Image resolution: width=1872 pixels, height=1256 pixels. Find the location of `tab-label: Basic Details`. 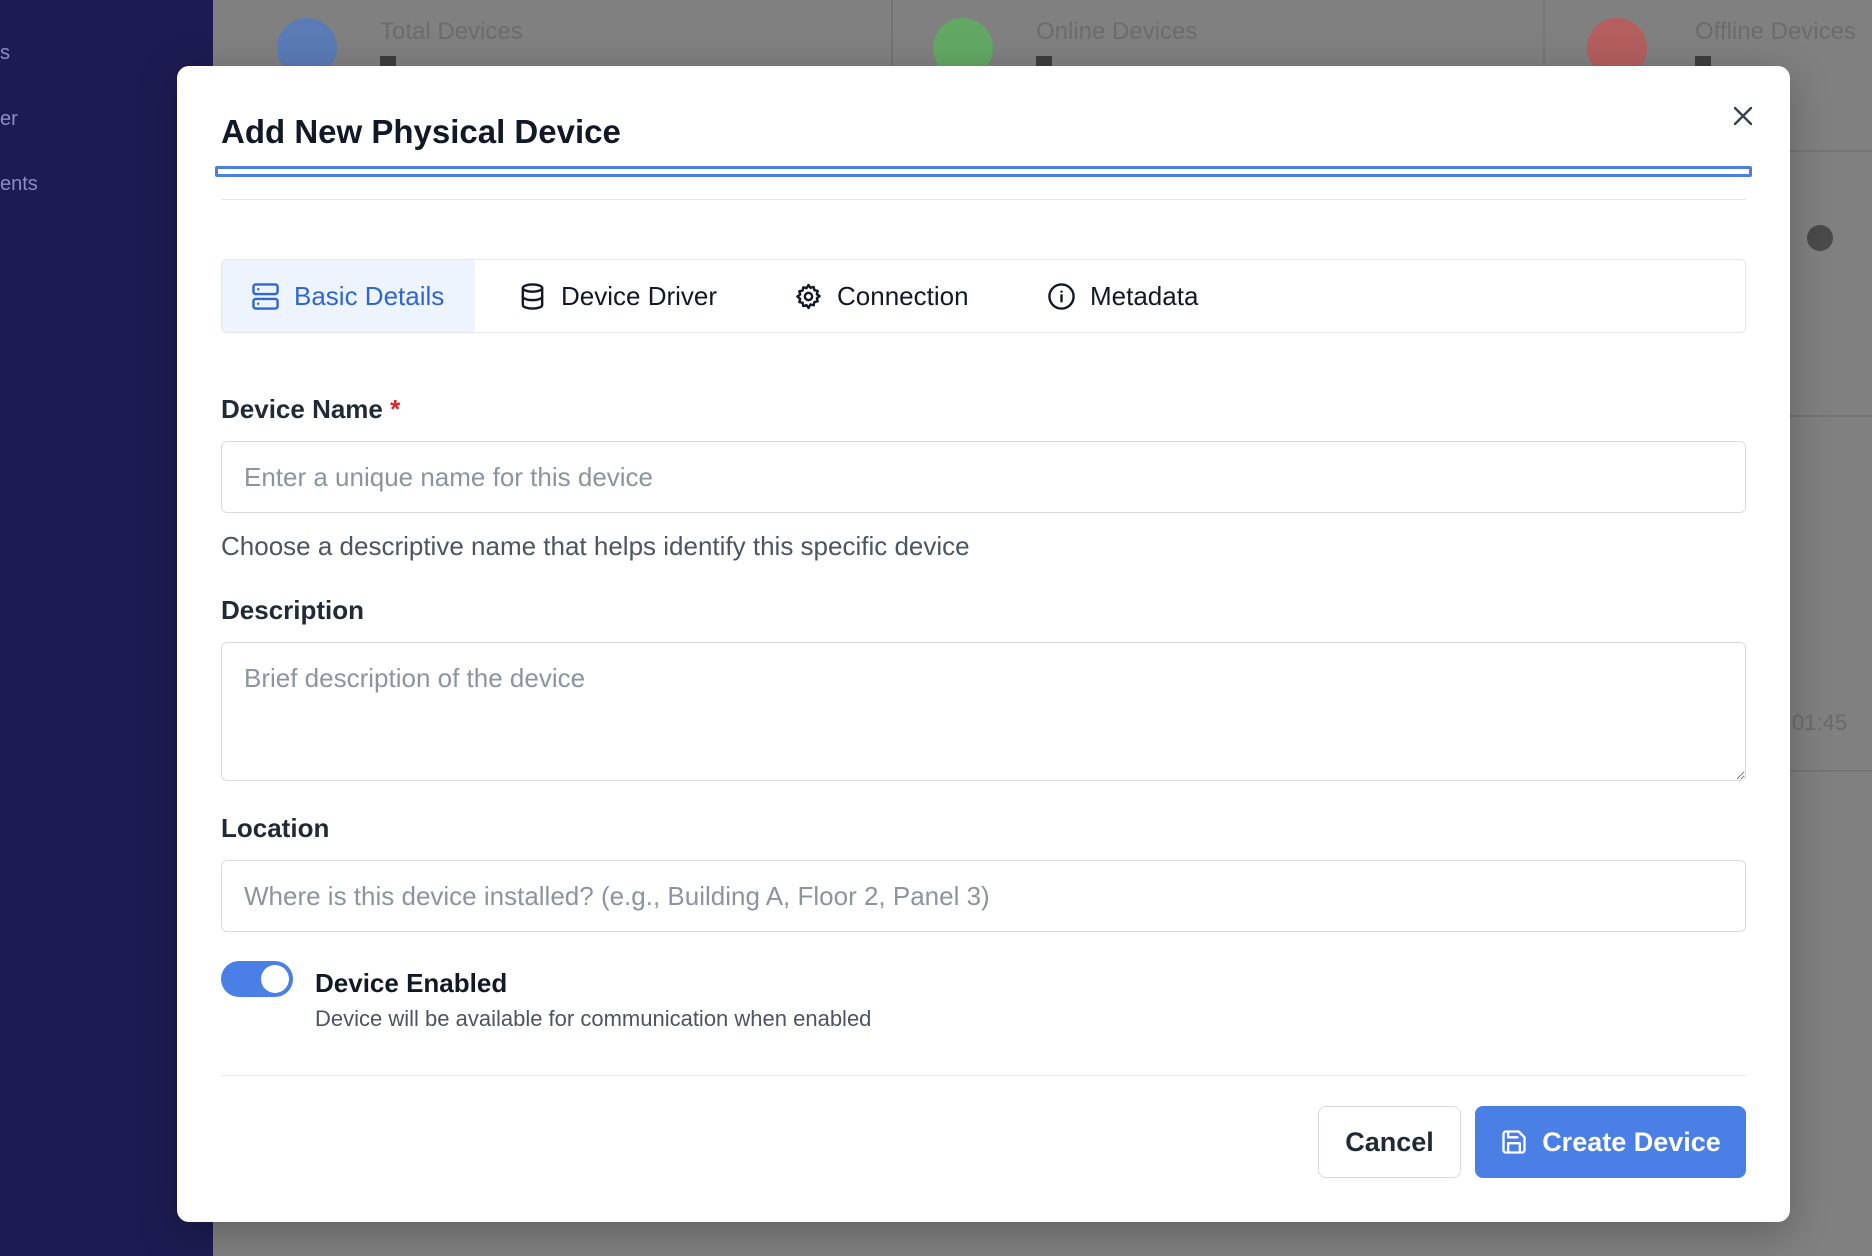

tab-label: Basic Details is located at coordinates (369, 295).